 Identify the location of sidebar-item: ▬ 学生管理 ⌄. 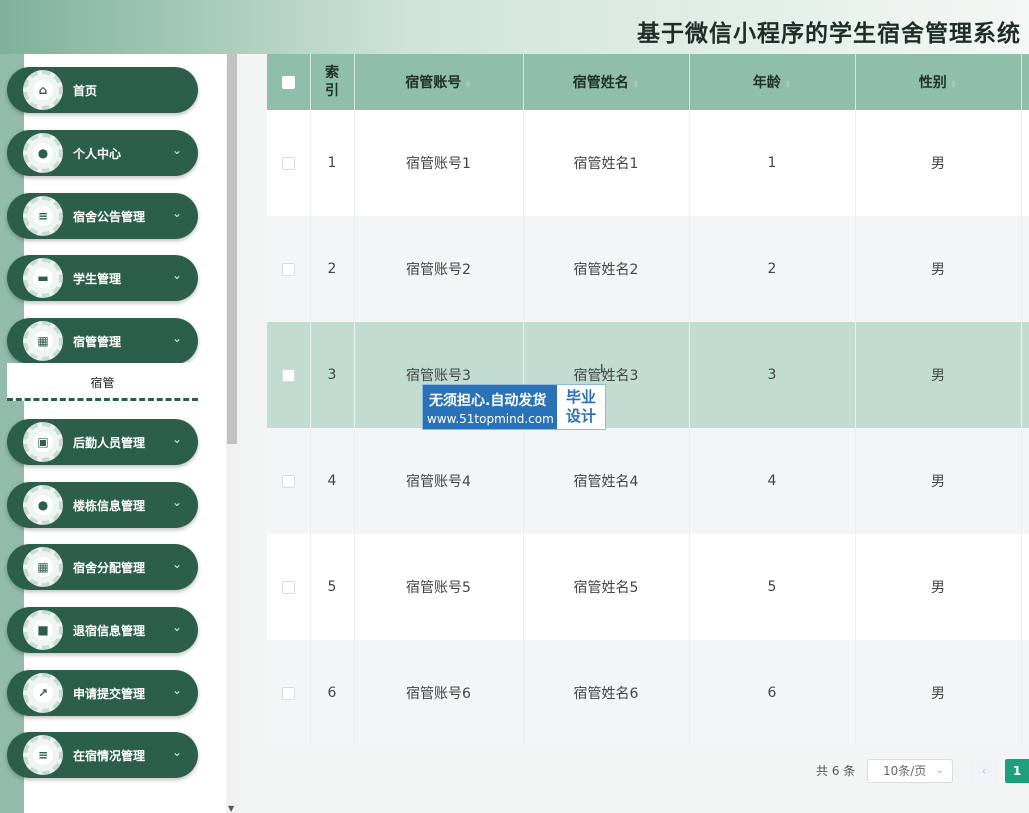
(102, 278).